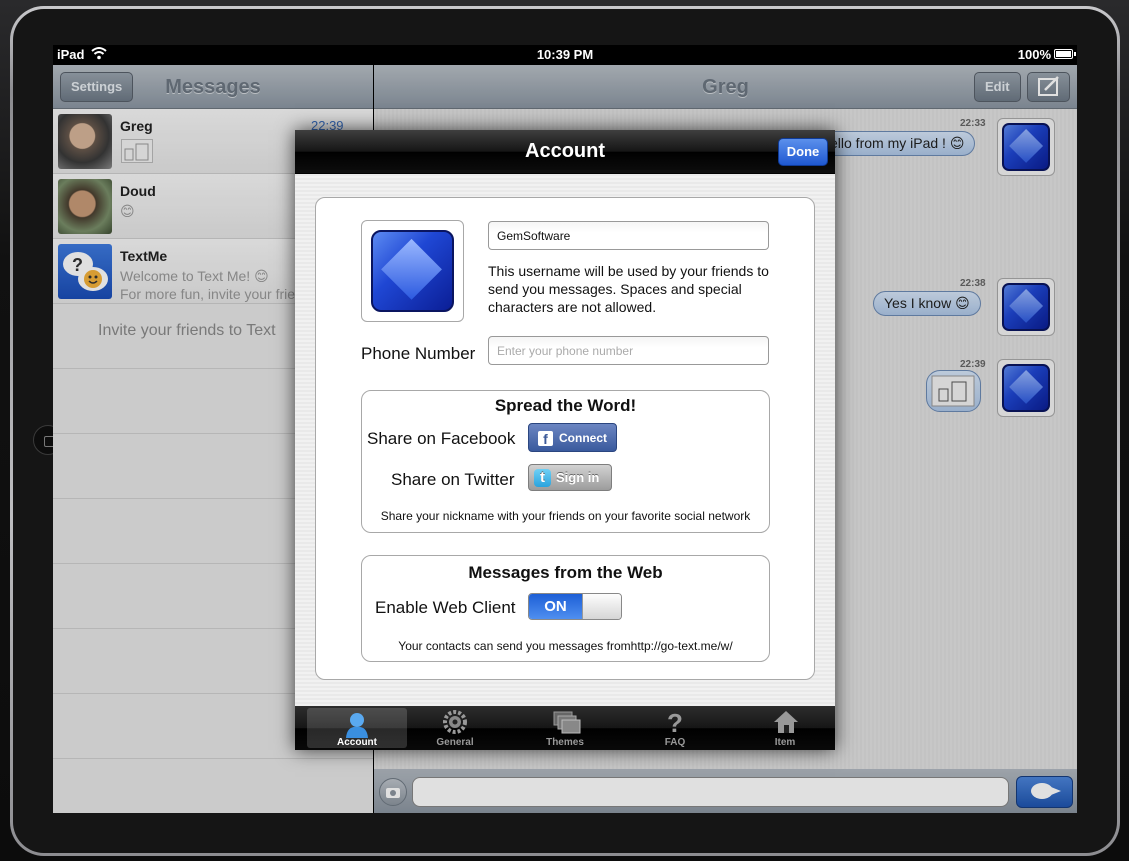 The image size is (1129, 861). I want to click on phone-field: Enter your phone number, so click(628, 350).